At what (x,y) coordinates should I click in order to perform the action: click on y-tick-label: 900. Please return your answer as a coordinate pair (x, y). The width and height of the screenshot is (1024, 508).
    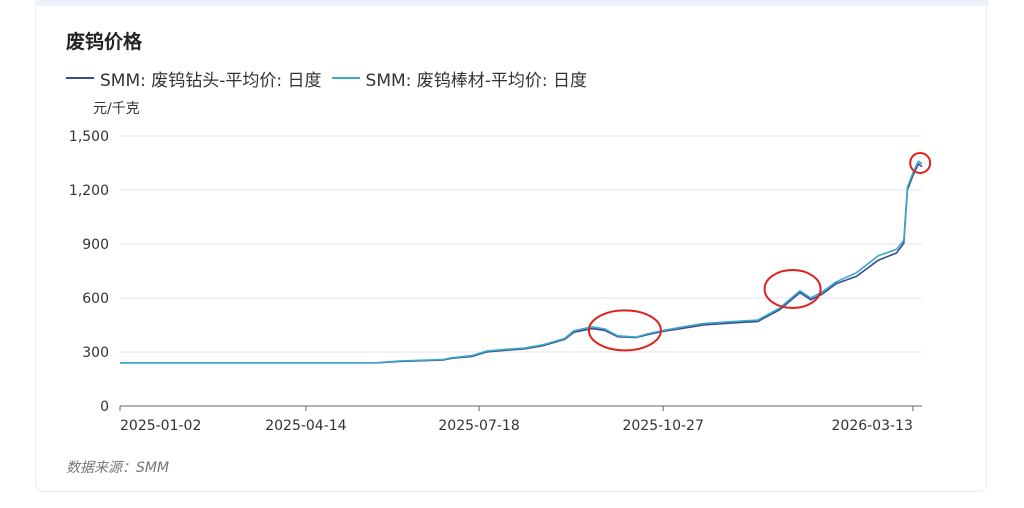
    Looking at the image, I should click on (95, 245).